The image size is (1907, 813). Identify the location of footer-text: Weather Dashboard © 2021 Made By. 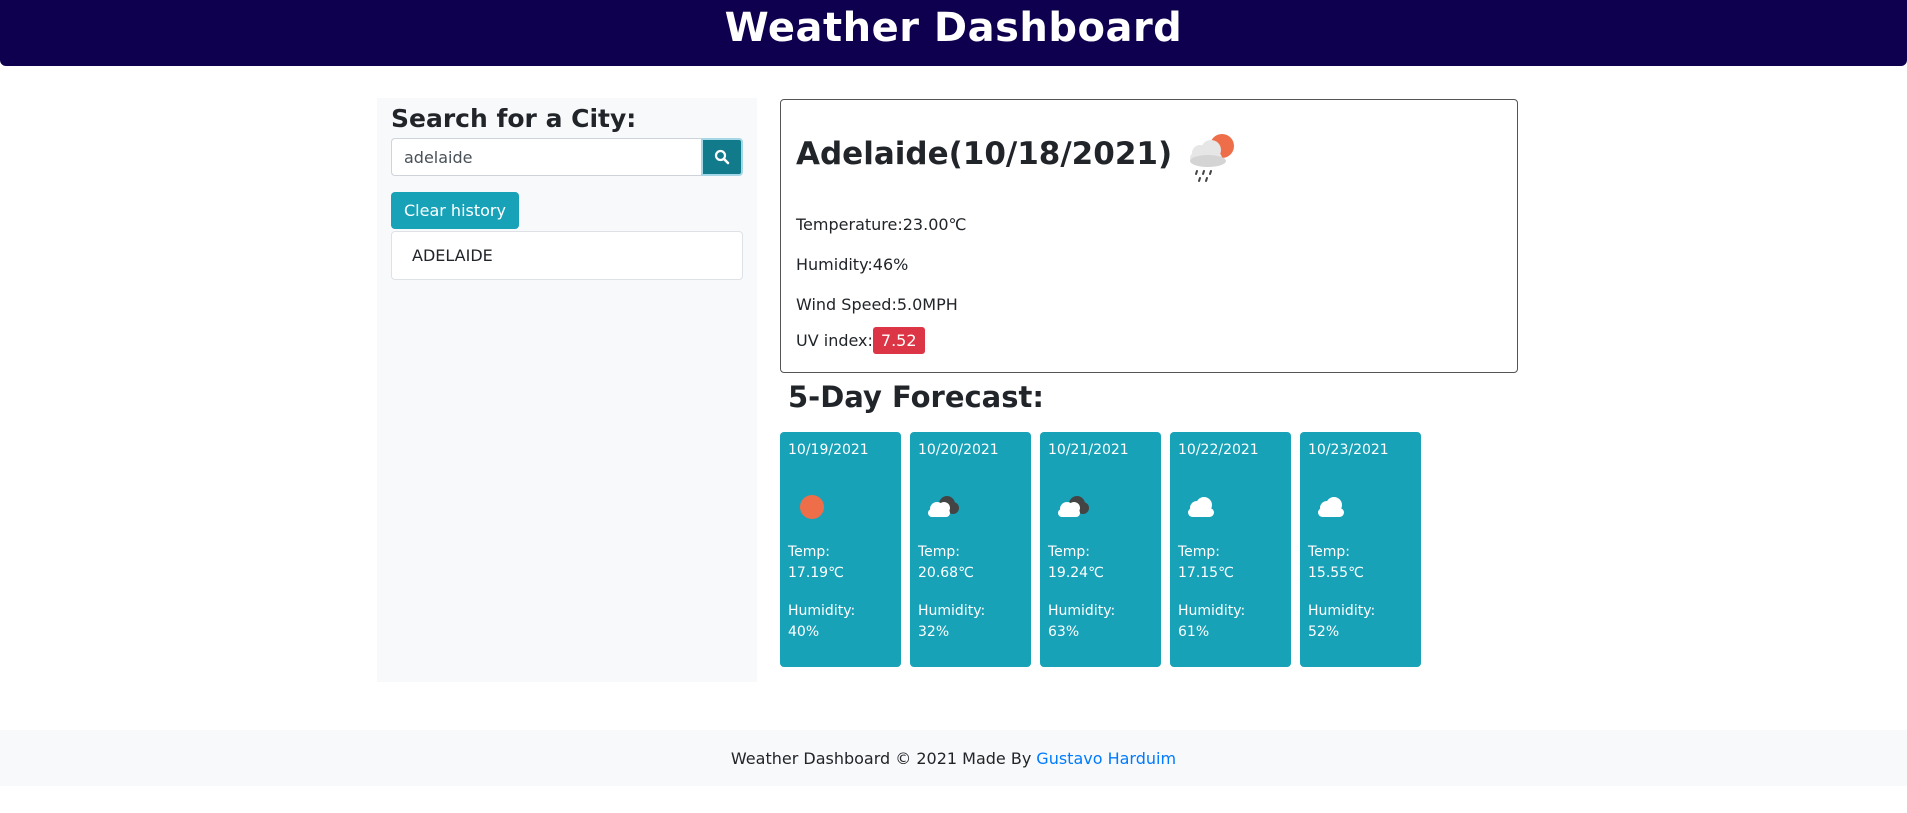
(881, 758).